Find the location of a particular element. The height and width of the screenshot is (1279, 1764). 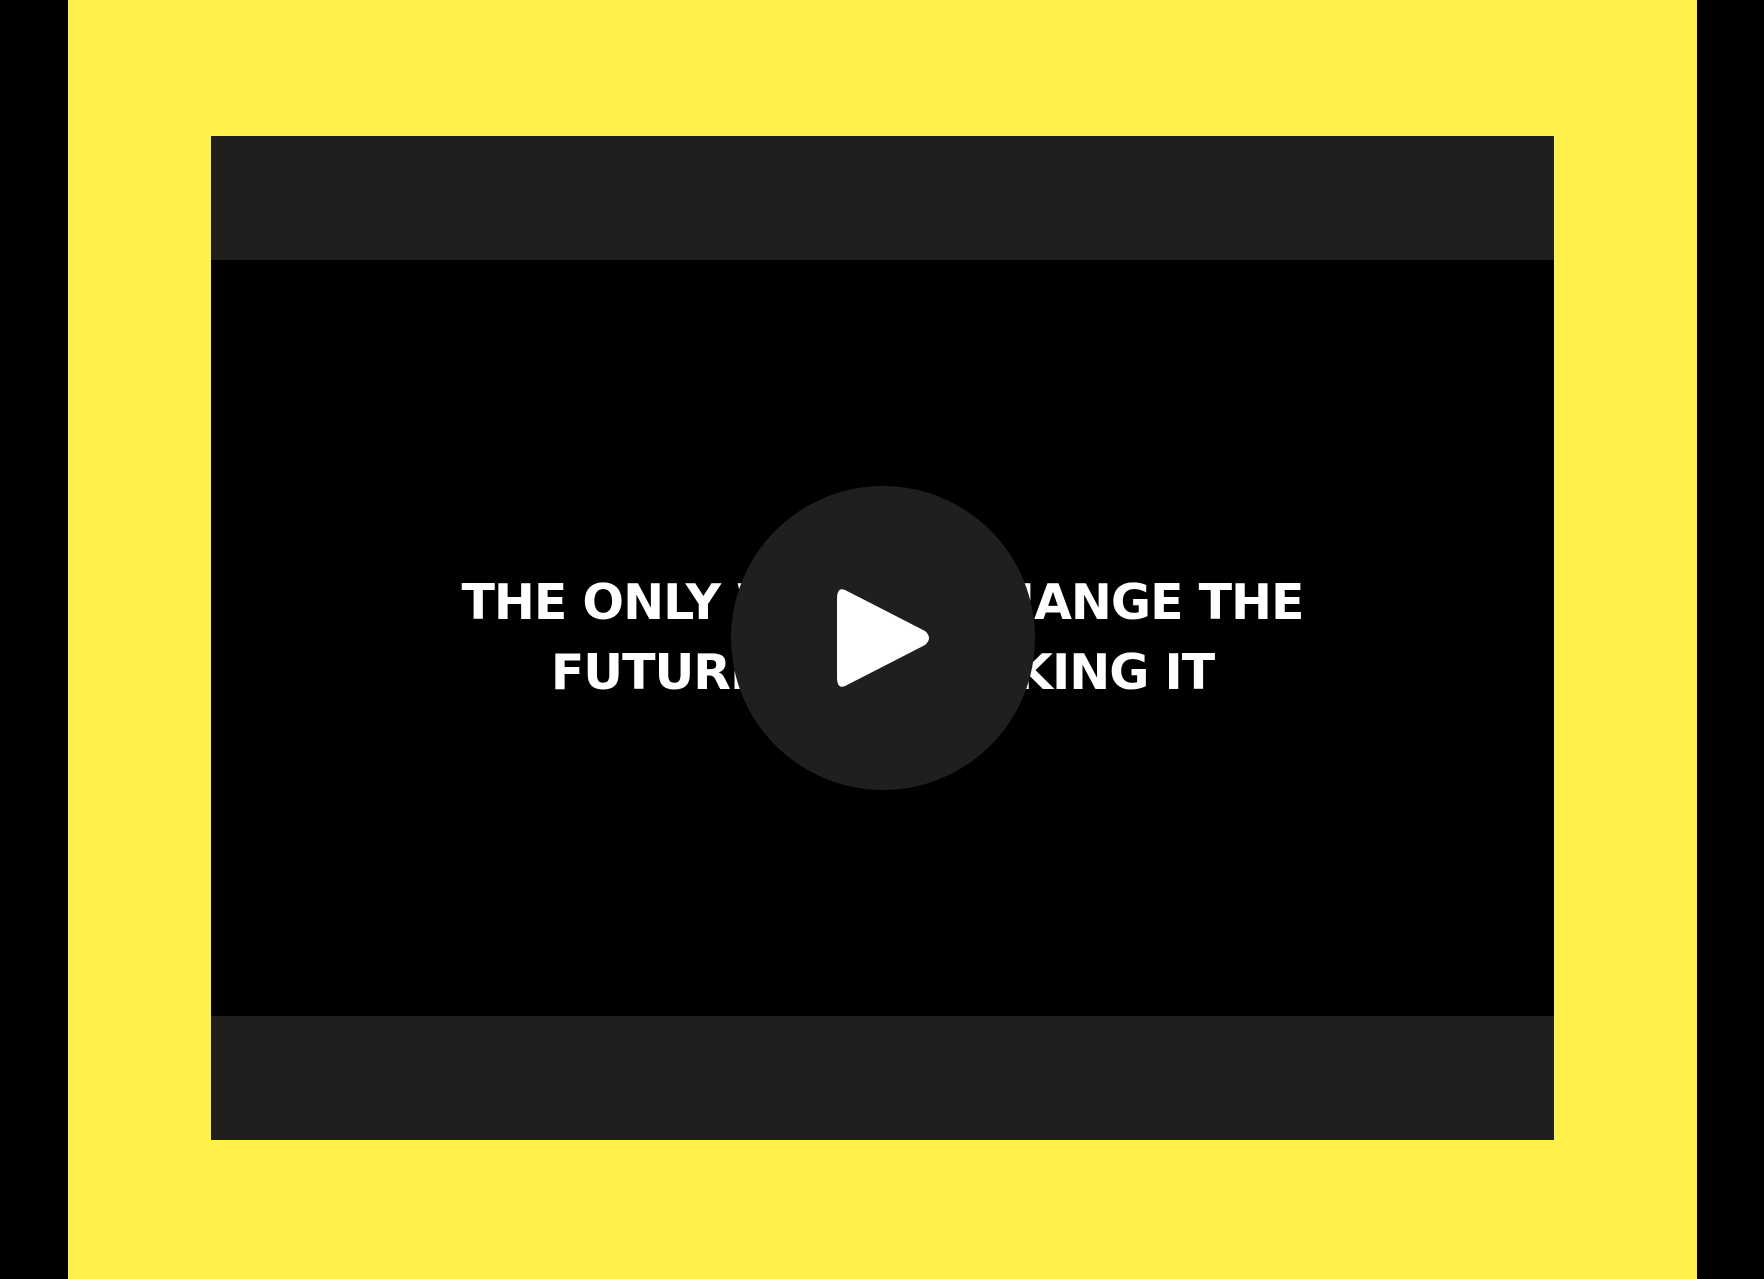

play-button is located at coordinates (883, 638).